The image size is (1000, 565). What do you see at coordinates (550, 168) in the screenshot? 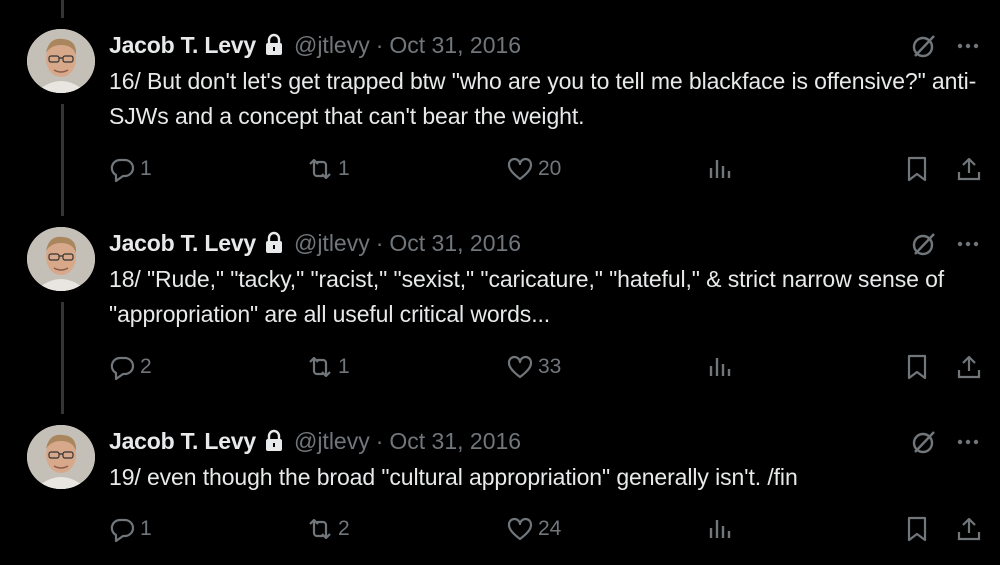
I see `like-count: 20` at bounding box center [550, 168].